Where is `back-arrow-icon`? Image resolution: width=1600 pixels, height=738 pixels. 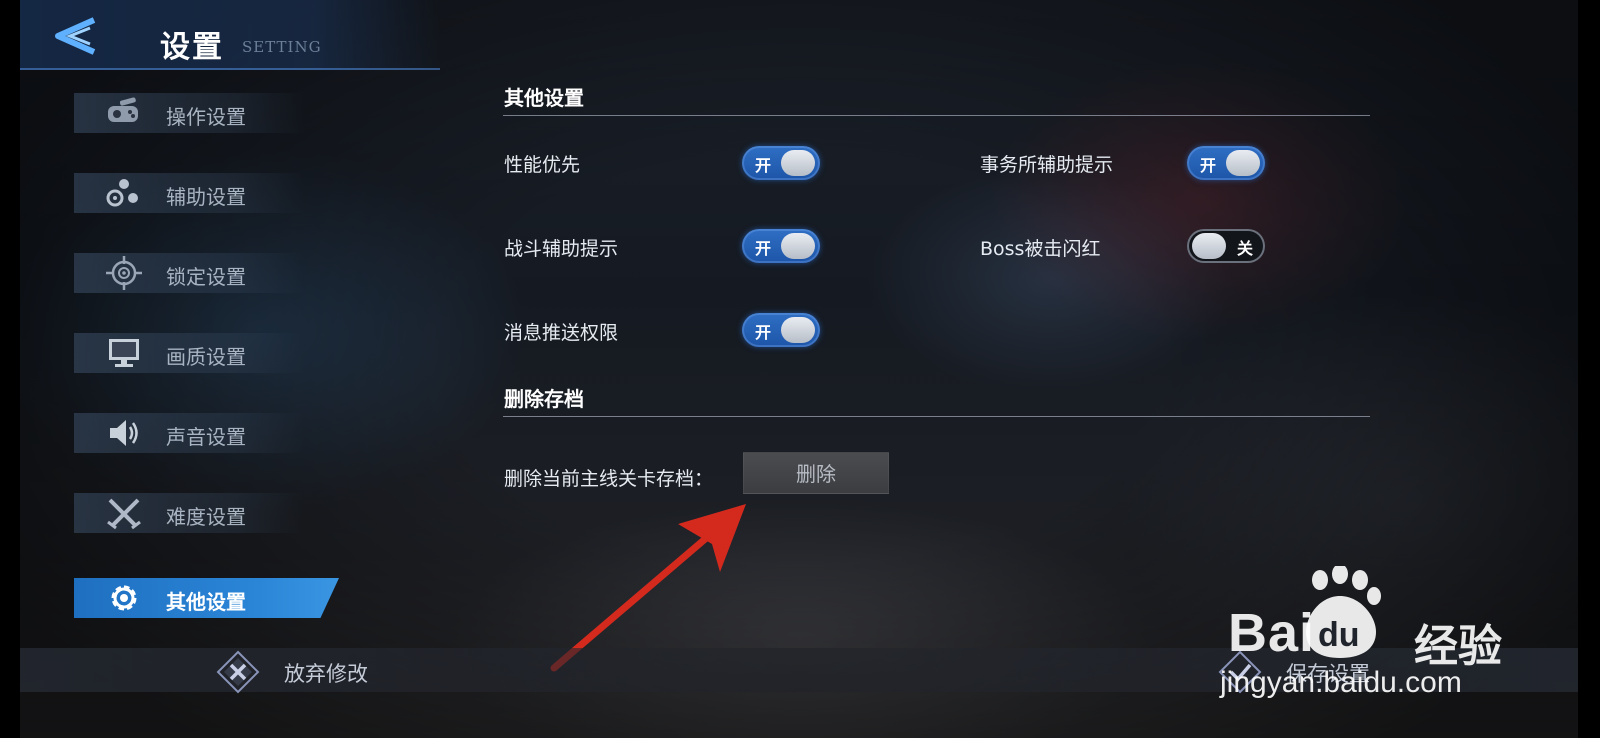 back-arrow-icon is located at coordinates (75, 36).